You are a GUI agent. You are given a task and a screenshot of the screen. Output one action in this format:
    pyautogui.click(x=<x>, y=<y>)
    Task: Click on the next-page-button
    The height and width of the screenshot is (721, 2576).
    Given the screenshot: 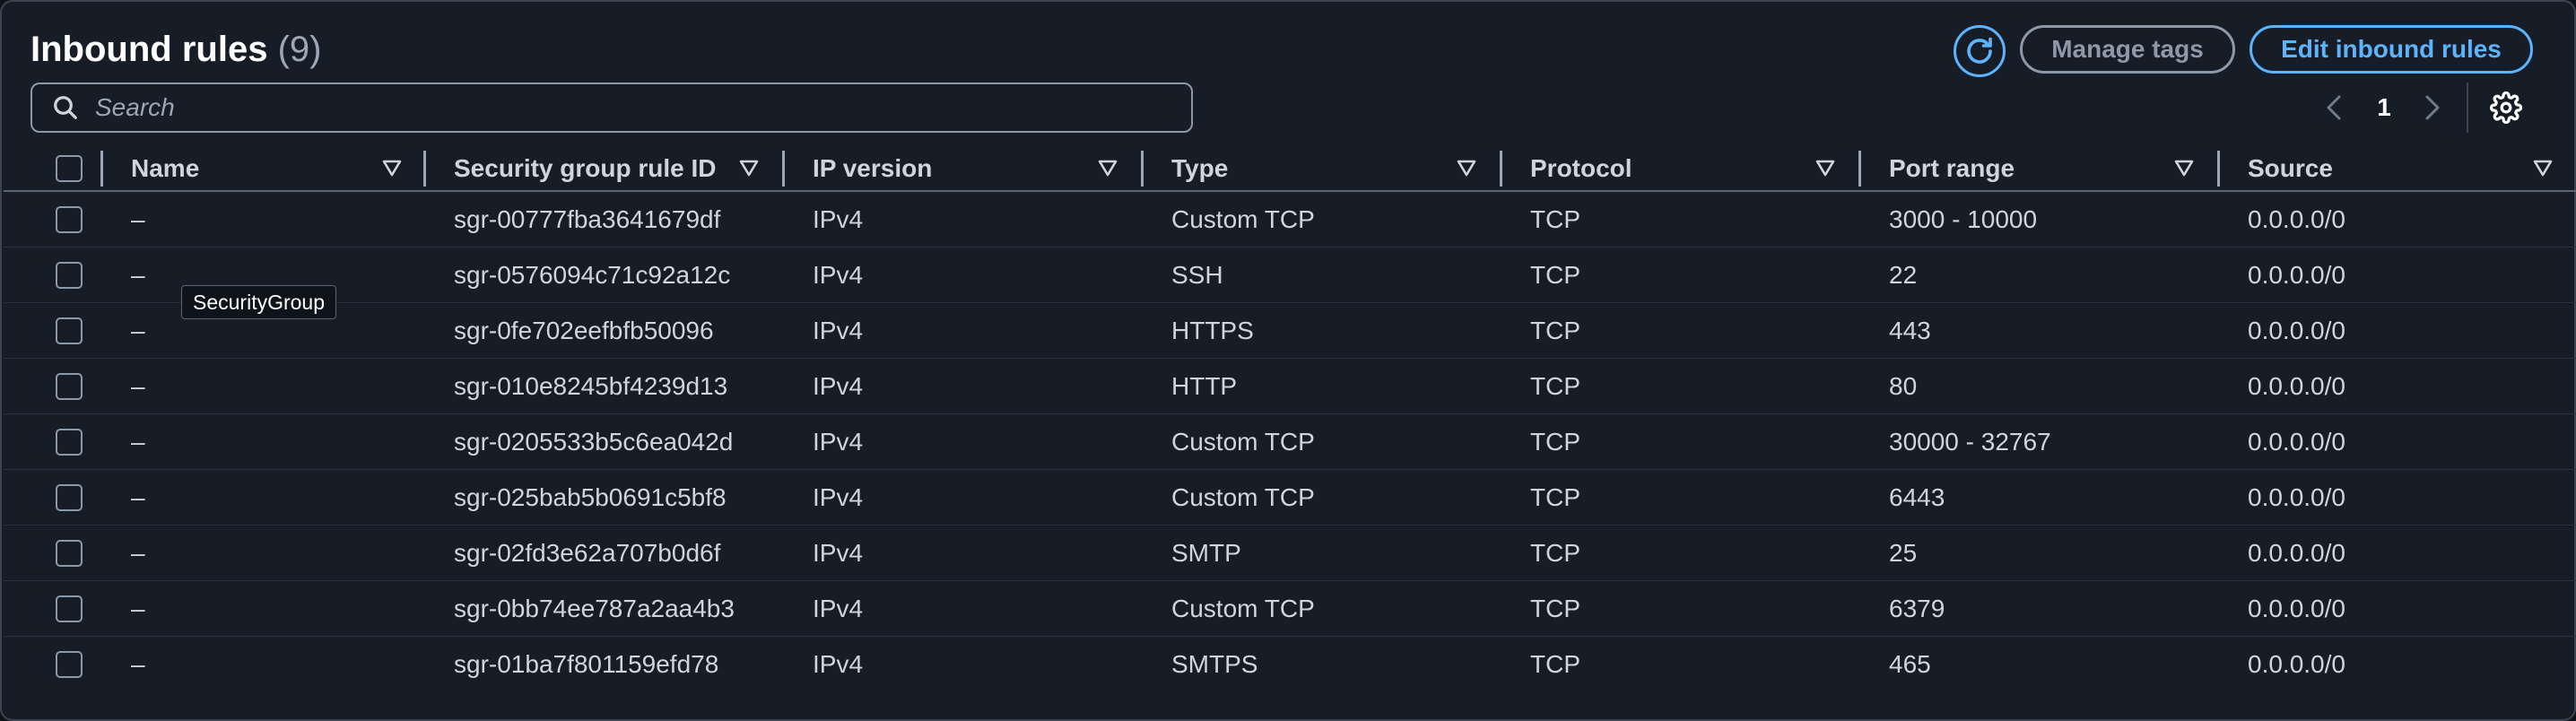 What is the action you would take?
    pyautogui.click(x=2432, y=107)
    